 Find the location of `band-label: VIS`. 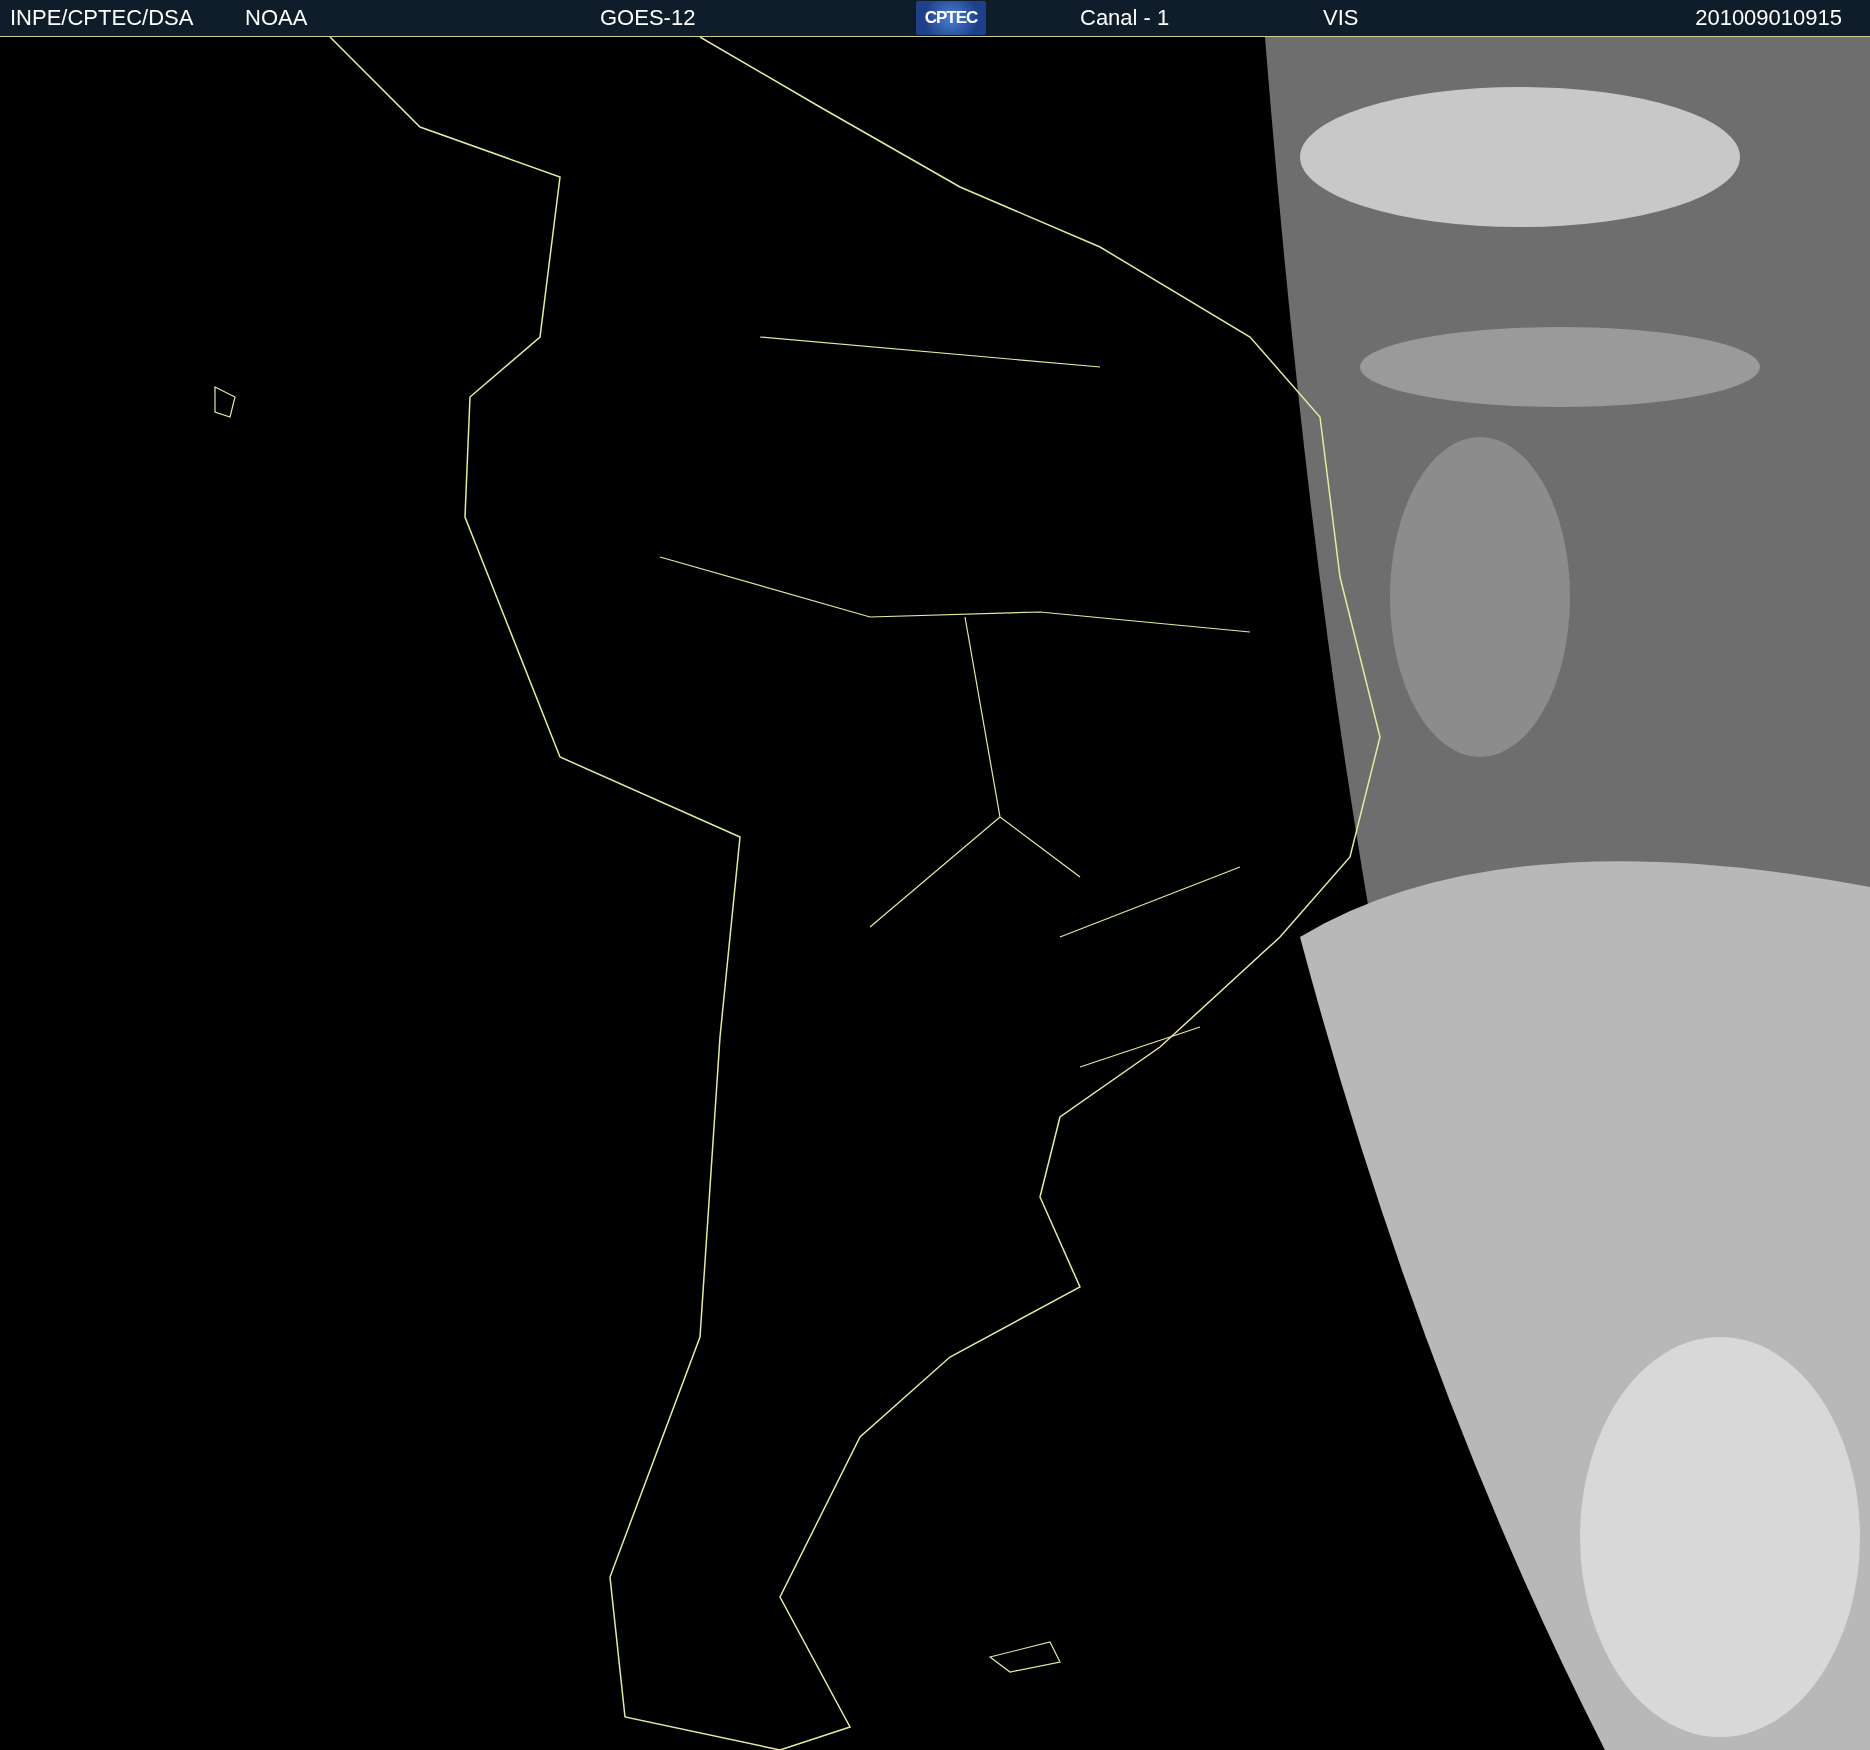

band-label: VIS is located at coordinates (1341, 18).